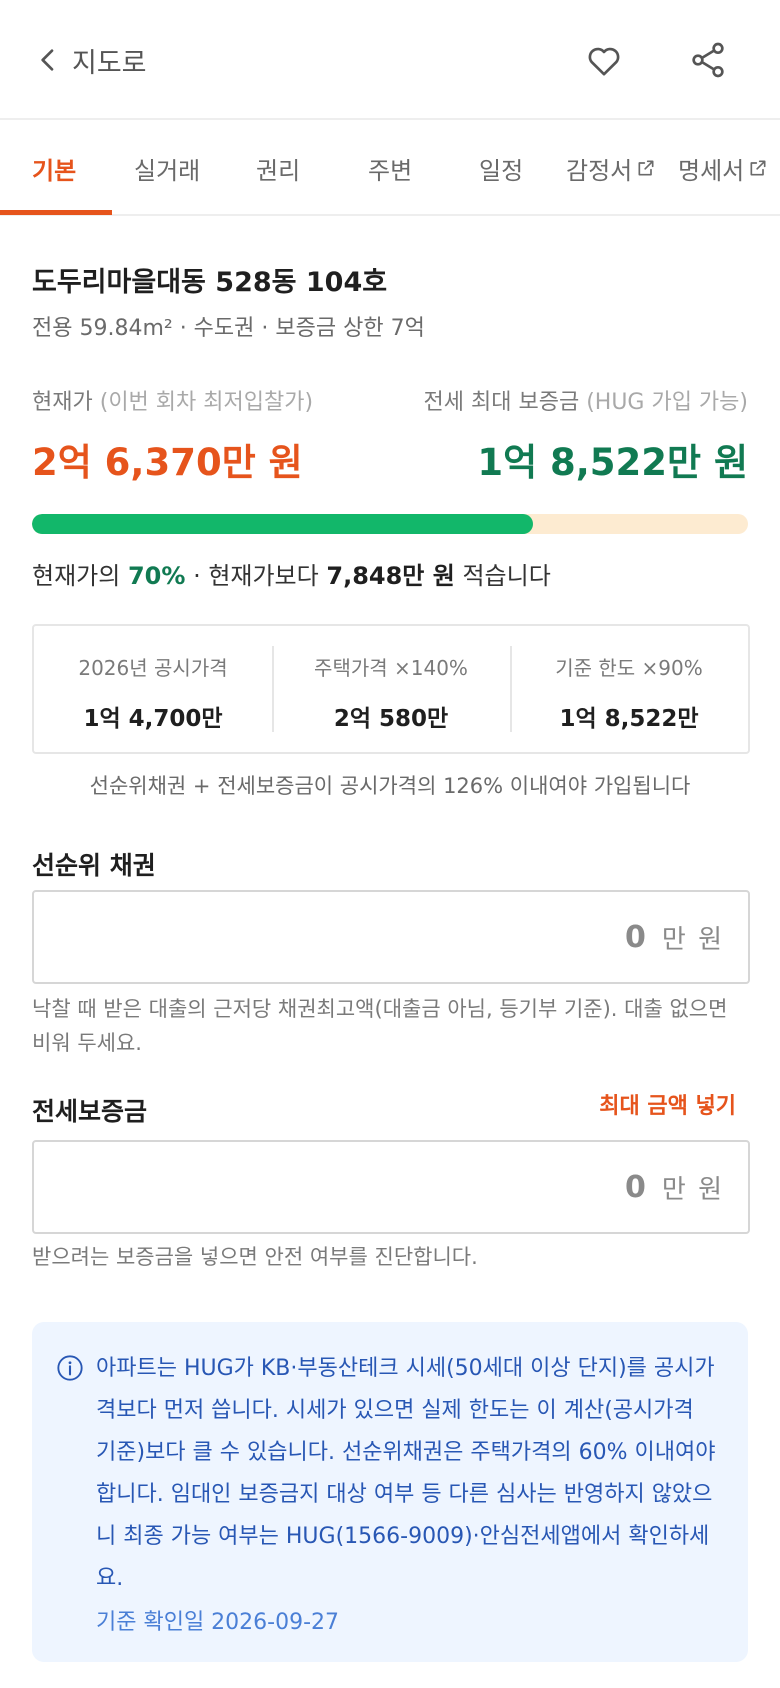 Image resolution: width=780 pixels, height=1688 pixels. I want to click on tab-bar: 기본 실거래 권리 주변 일정 감정서 명세서, so click(390, 168).